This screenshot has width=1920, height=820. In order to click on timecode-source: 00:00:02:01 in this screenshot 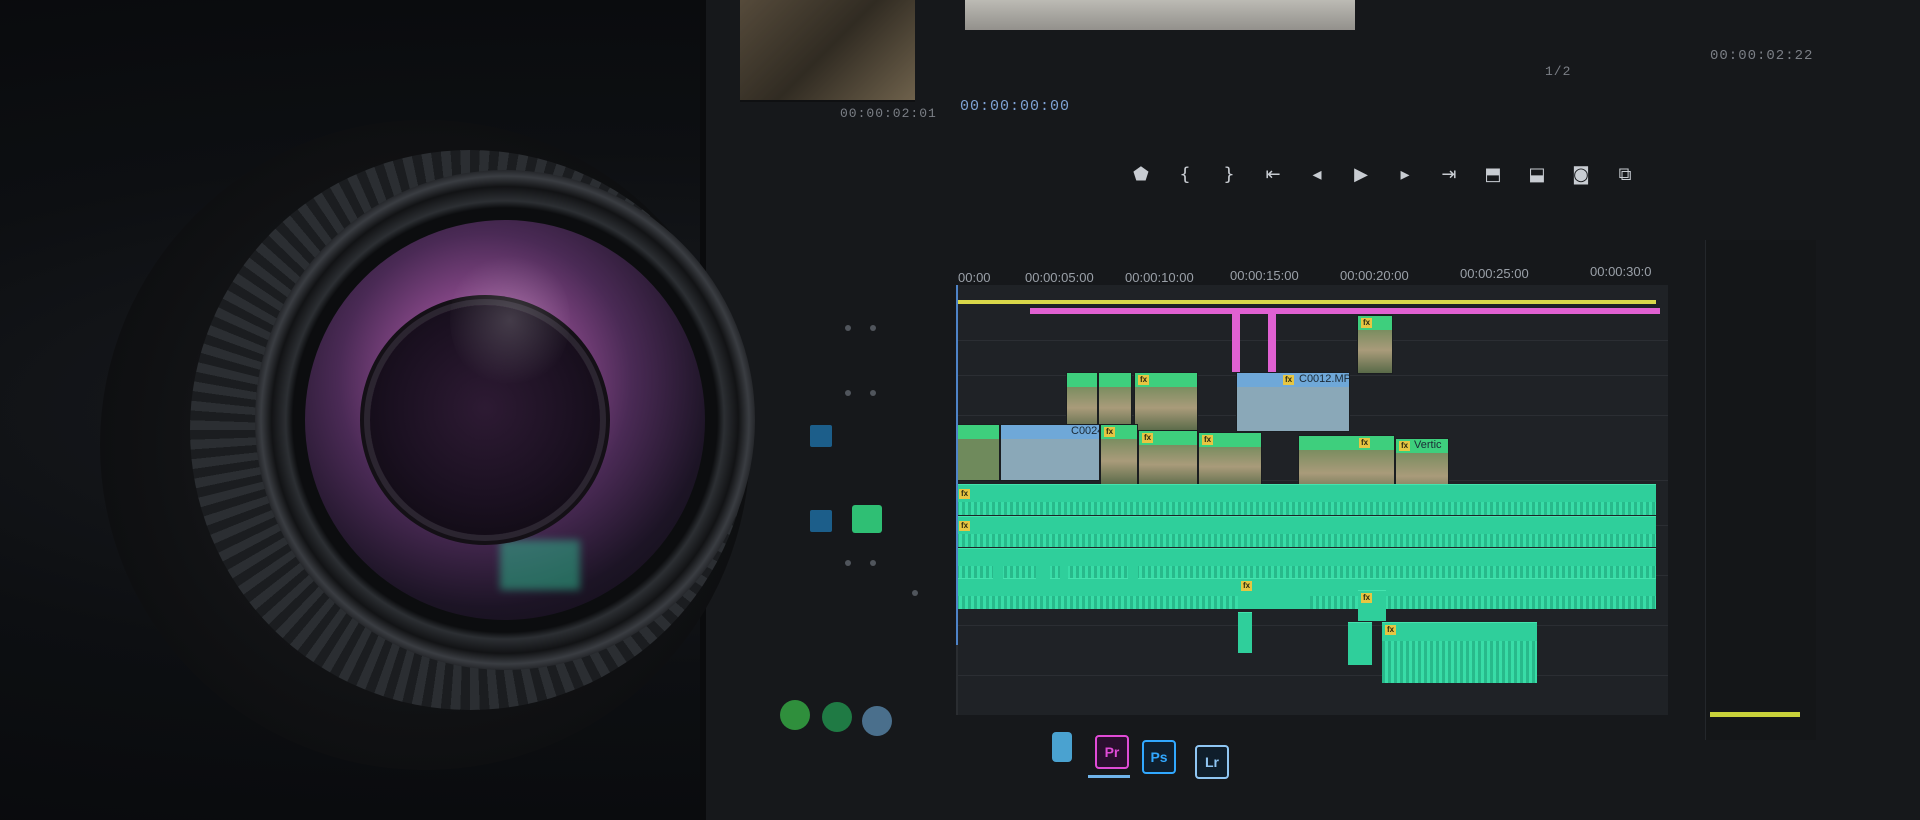, I will do `click(888, 113)`.